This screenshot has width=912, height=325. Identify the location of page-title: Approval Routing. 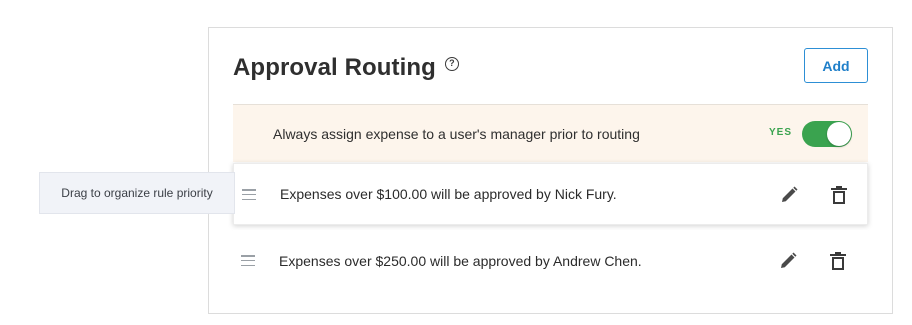
(334, 67).